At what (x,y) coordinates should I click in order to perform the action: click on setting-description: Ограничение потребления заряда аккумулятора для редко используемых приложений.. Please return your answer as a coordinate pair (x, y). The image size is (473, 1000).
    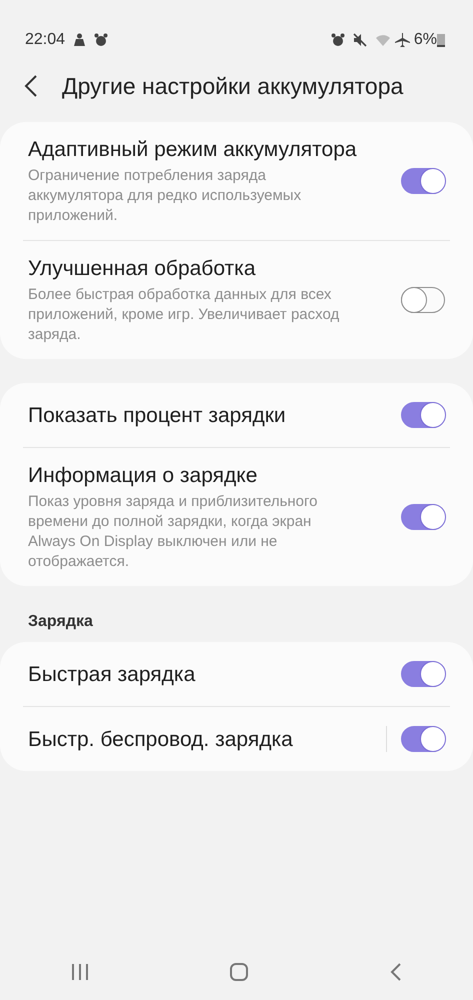
    Looking at the image, I should click on (165, 196).